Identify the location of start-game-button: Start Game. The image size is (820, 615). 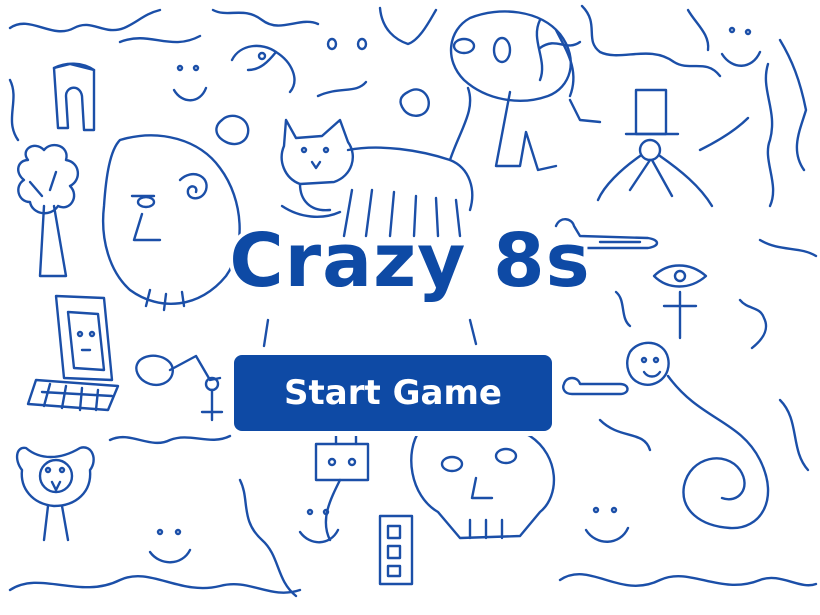
(393, 393).